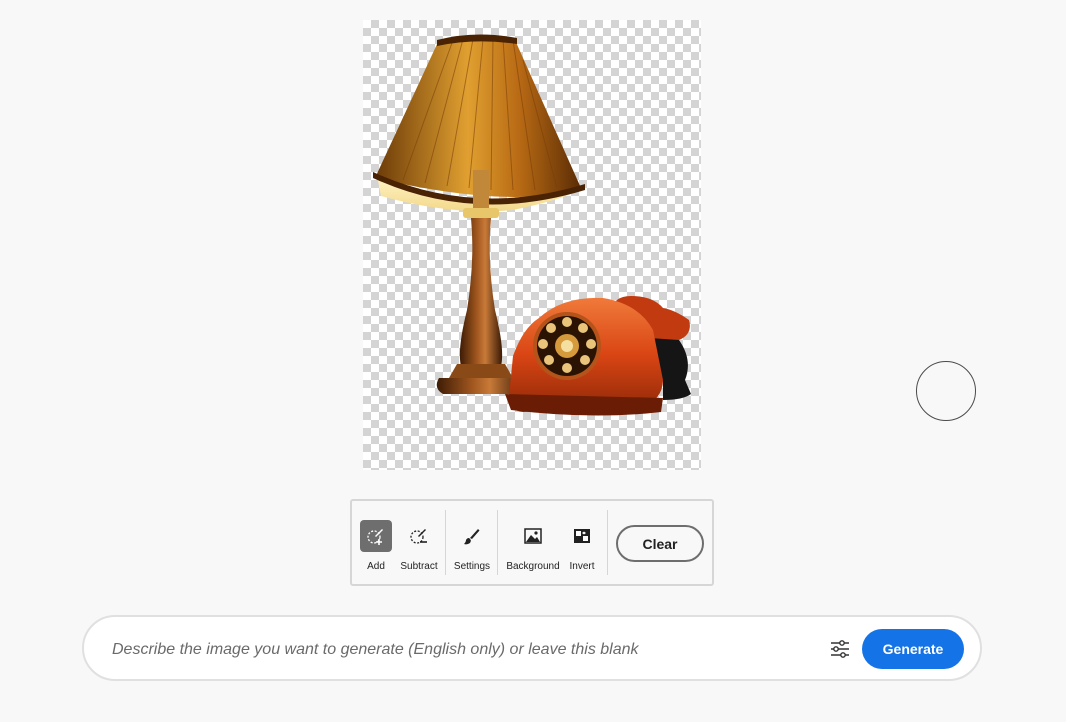 This screenshot has height=722, width=1066. I want to click on add-tool-button: Add, so click(376, 542).